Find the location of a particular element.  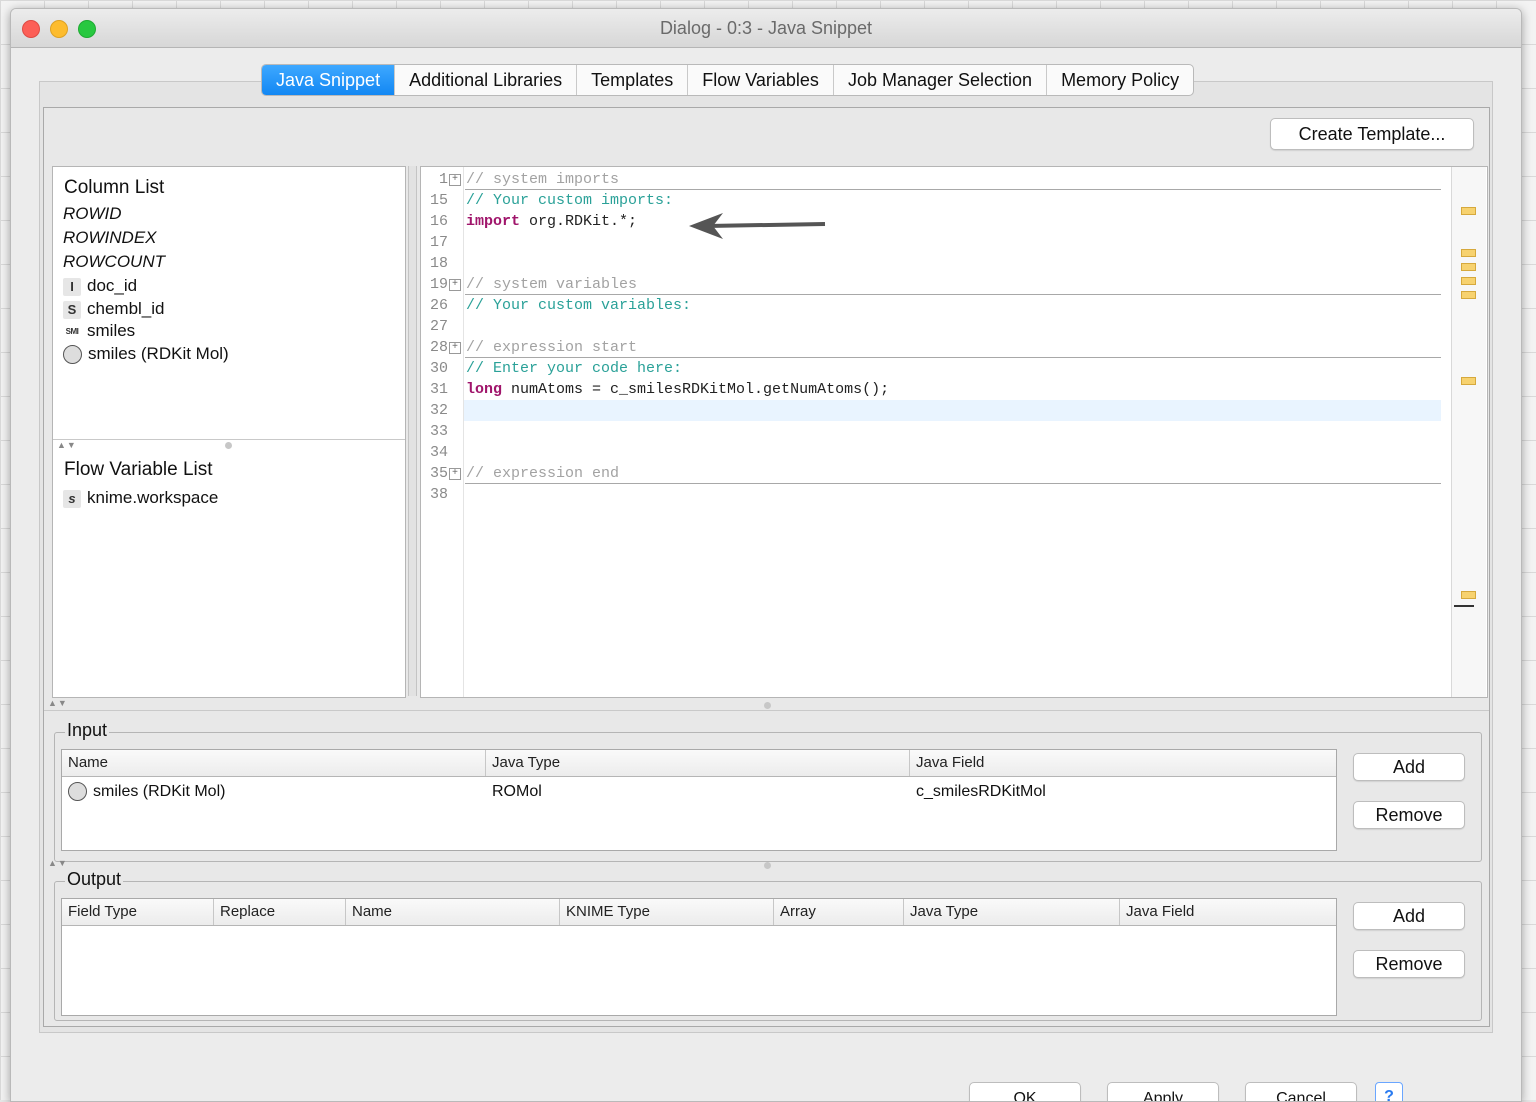

line-number: 15 is located at coordinates (438, 200).